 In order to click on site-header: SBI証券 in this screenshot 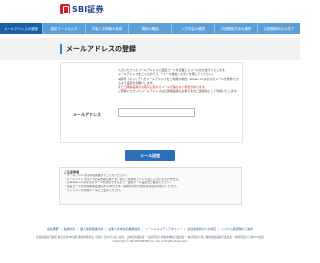, I will do `click(150, 9)`.